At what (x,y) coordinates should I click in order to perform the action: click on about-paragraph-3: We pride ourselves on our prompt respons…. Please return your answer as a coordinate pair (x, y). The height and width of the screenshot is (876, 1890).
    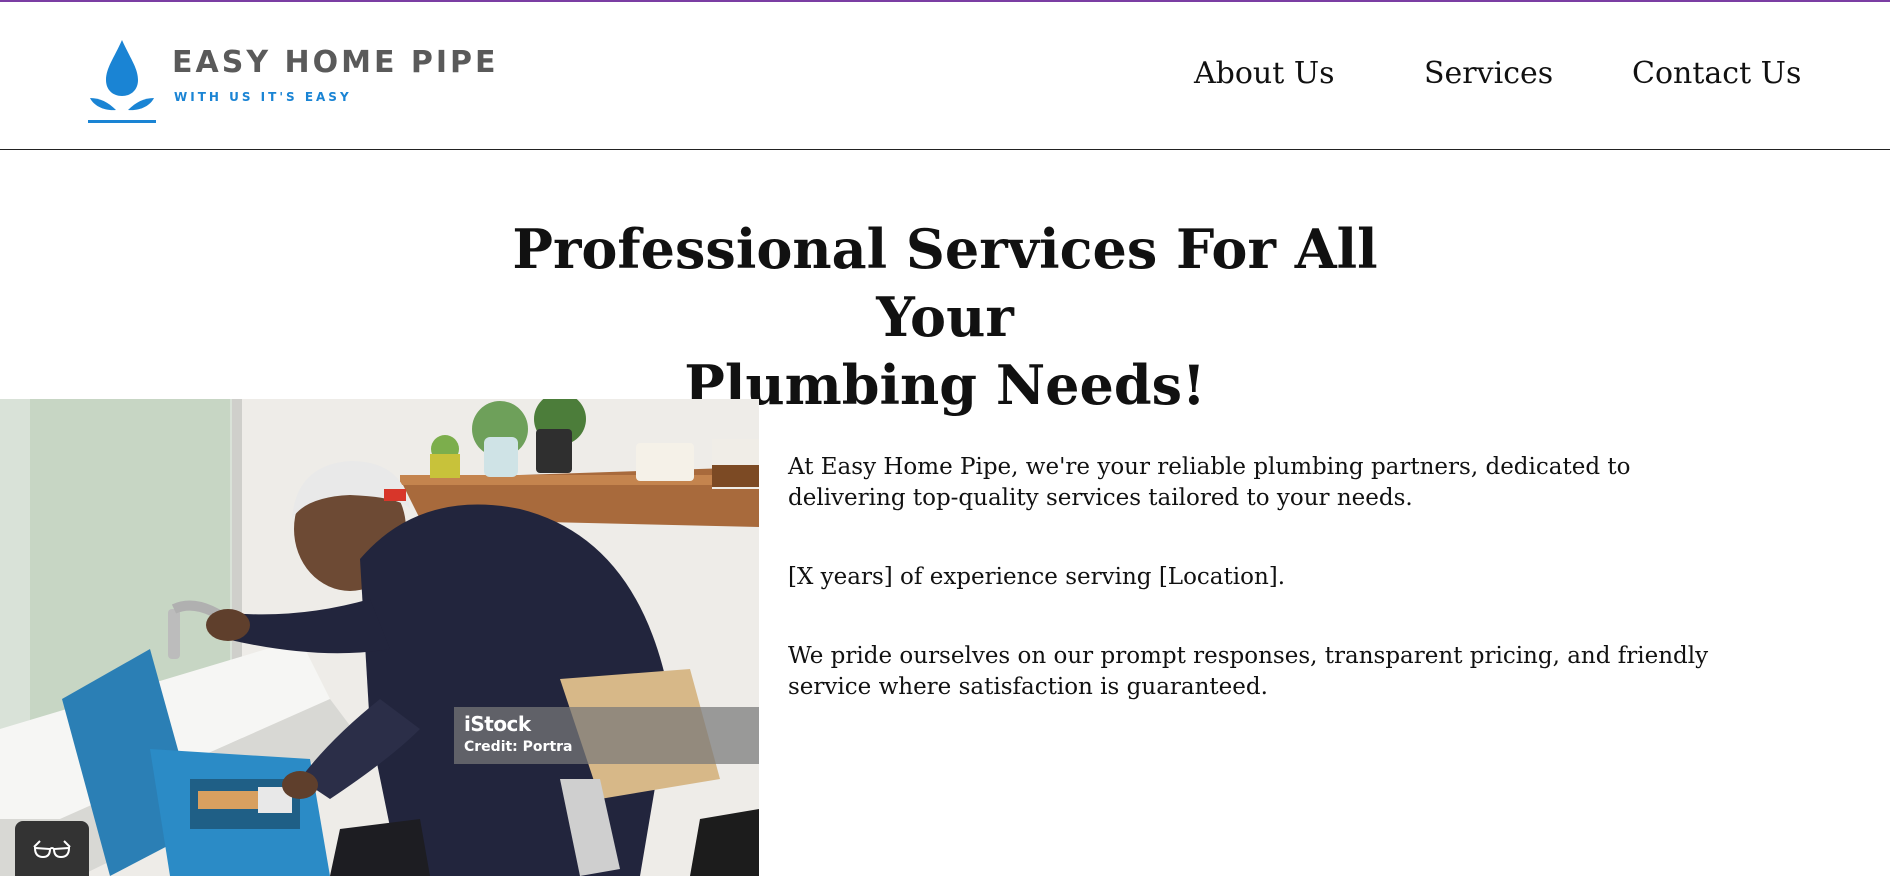
    Looking at the image, I should click on (1248, 671).